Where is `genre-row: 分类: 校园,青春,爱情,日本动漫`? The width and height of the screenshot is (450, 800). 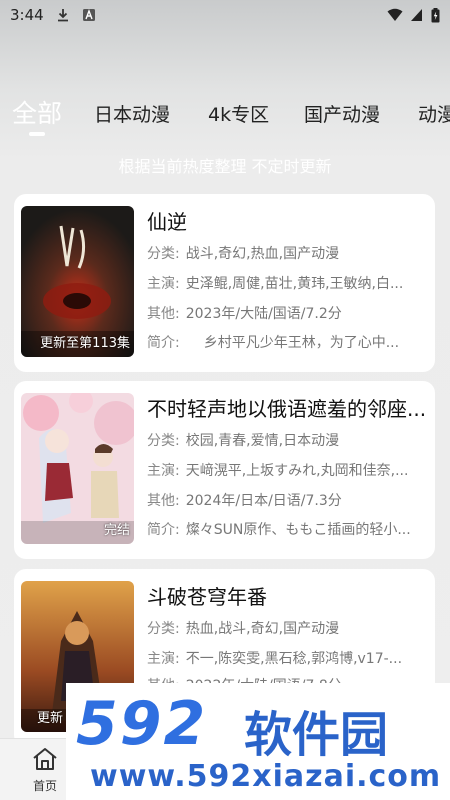
genre-row: 分类: 校园,青春,爱情,日本动漫 is located at coordinates (287, 440).